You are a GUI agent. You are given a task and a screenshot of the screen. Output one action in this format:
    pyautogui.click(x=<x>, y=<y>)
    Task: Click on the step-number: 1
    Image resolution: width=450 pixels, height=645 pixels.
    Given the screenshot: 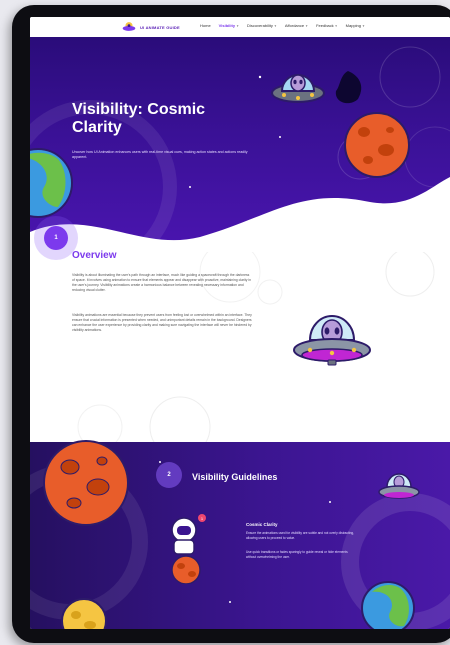 What is the action you would take?
    pyautogui.click(x=56, y=238)
    